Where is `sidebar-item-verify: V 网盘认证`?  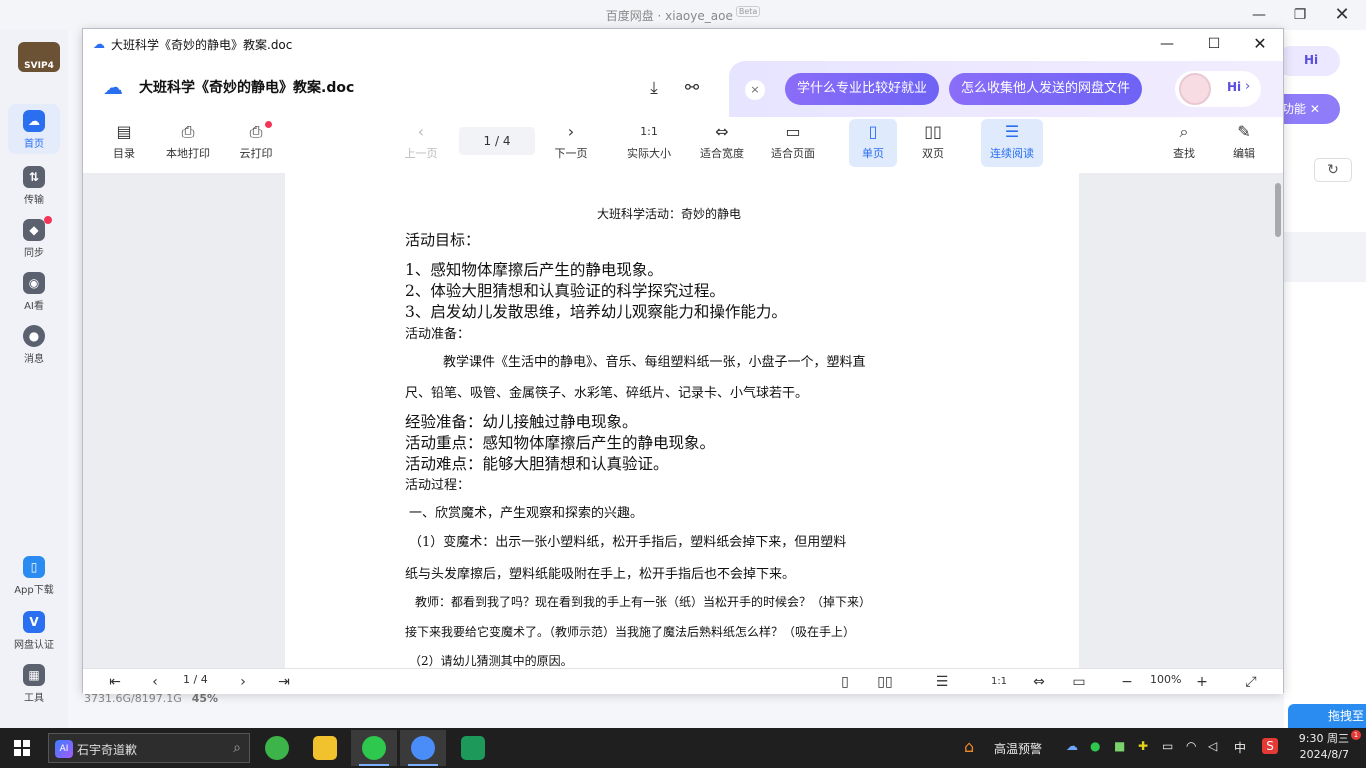 sidebar-item-verify: V 网盘认证 is located at coordinates (34, 631).